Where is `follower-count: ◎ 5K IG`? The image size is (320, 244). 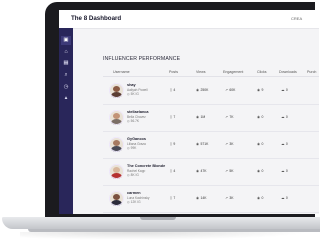 follower-count: ◎ 5K IG is located at coordinates (133, 94).